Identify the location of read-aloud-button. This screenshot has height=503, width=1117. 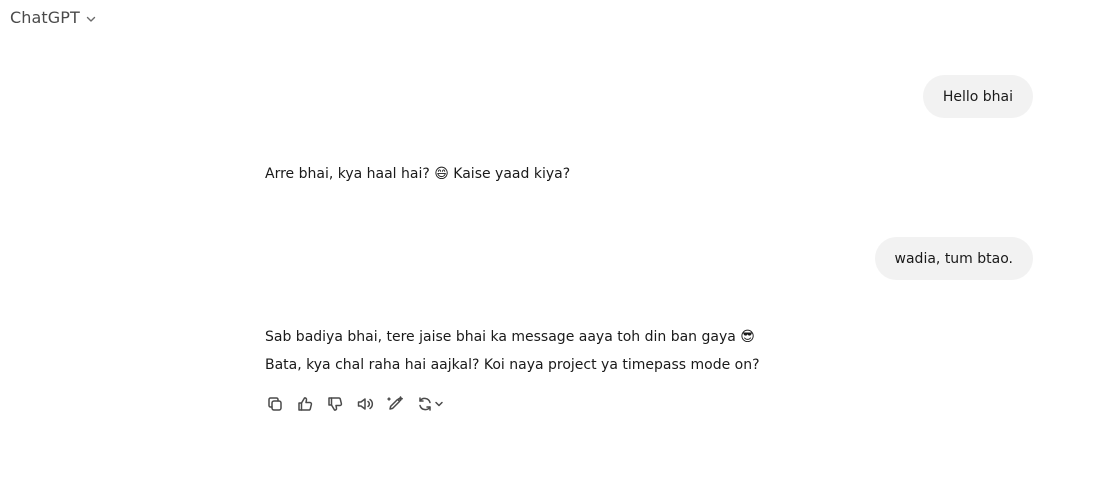
(365, 404).